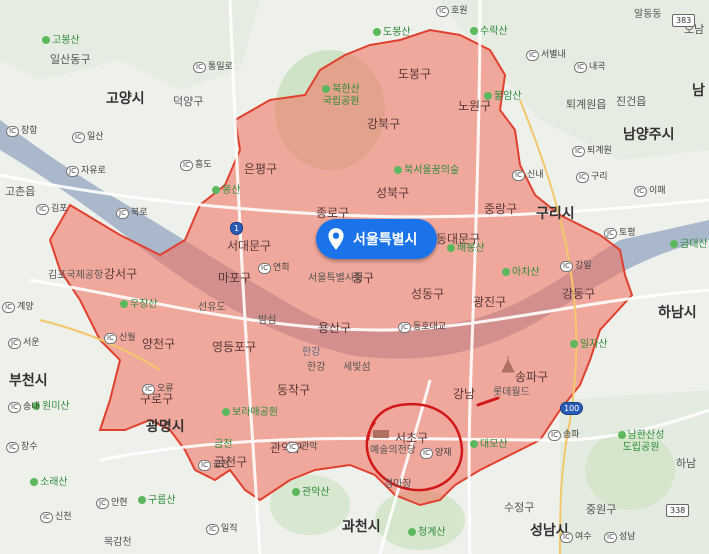  I want to click on mountain-label: 보라매공원, so click(250, 413).